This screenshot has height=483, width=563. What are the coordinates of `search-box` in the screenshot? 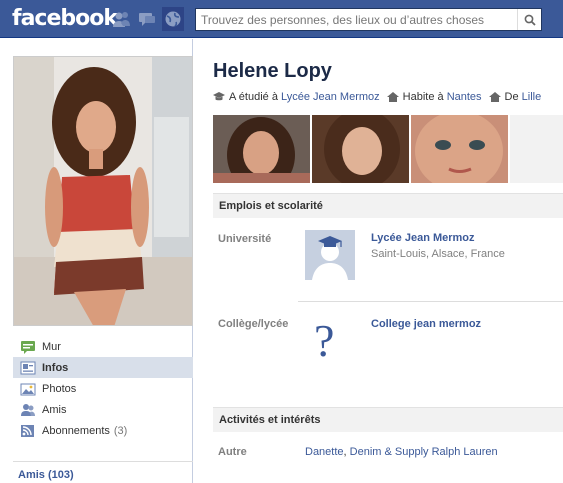 It's located at (368, 19).